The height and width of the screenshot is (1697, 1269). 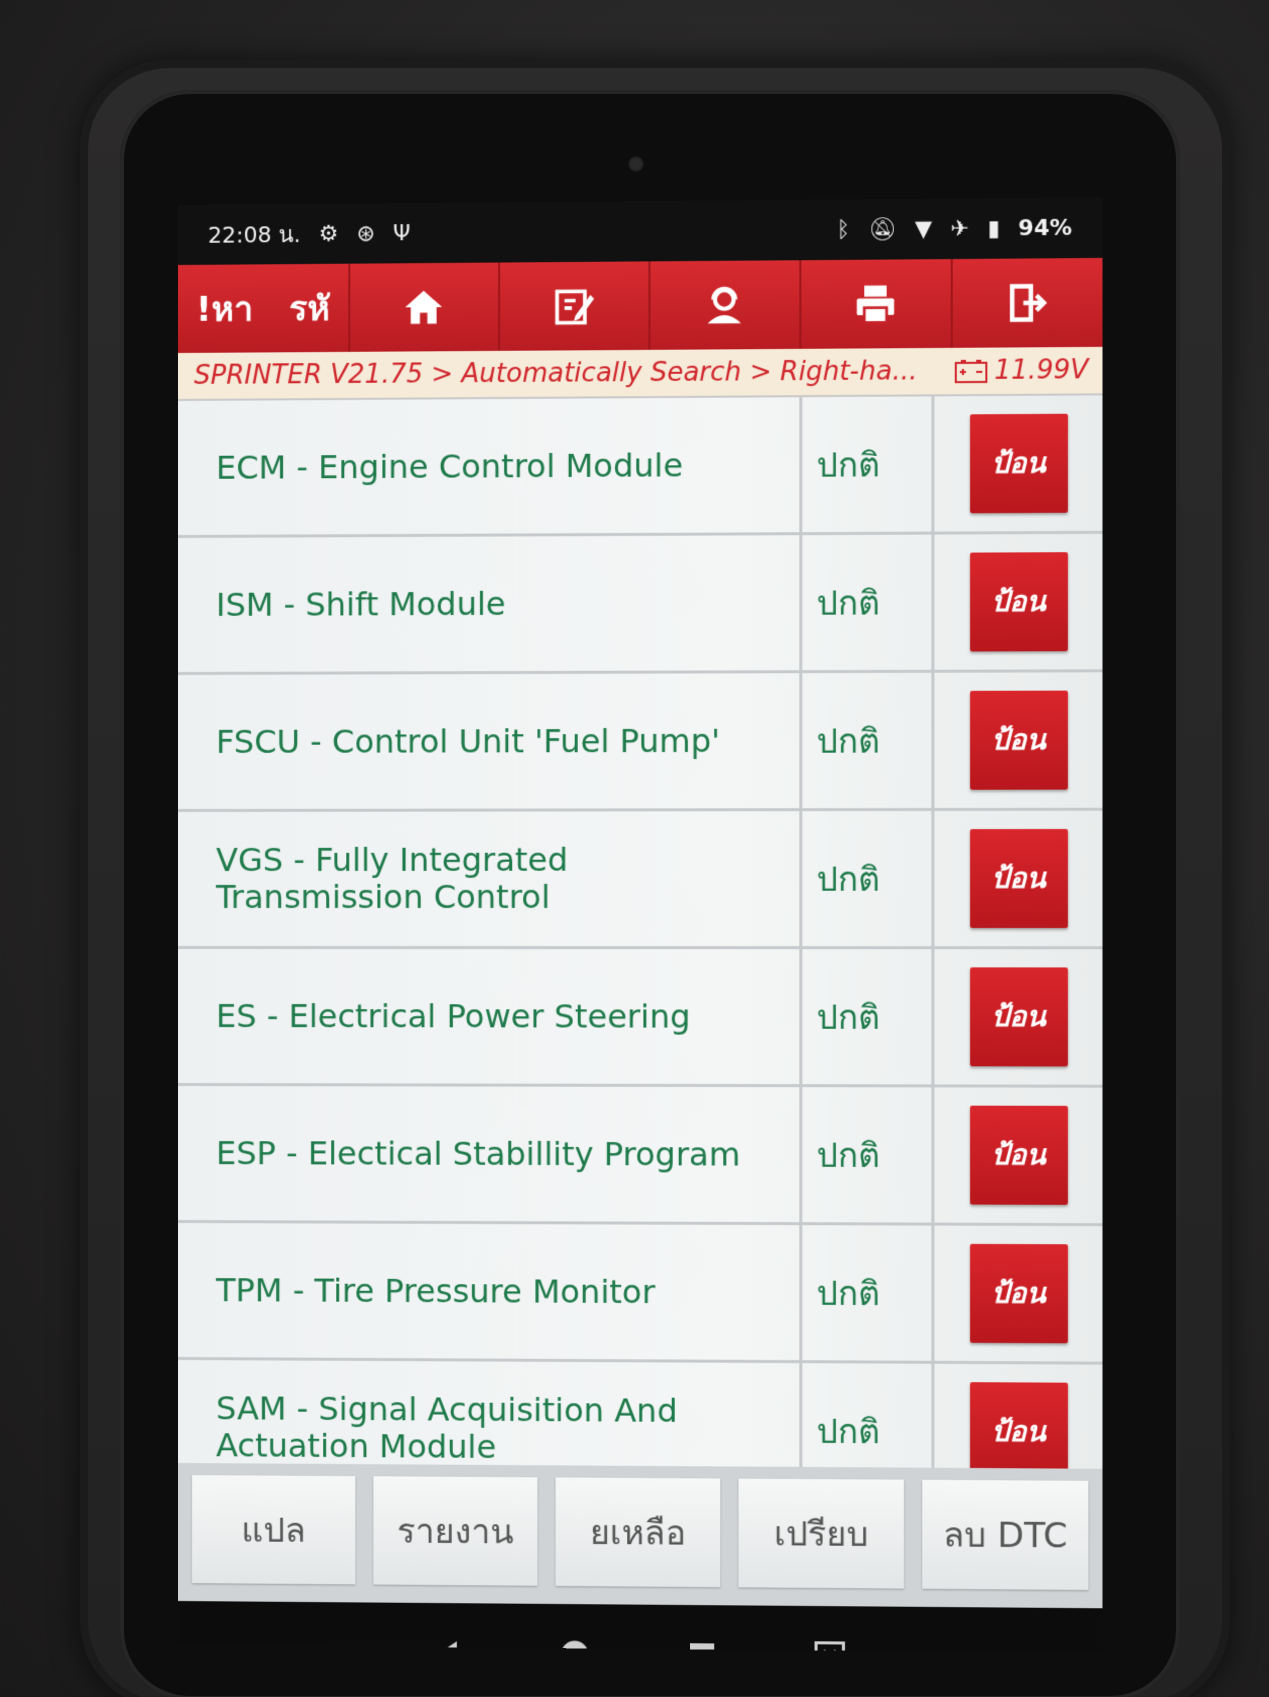 What do you see at coordinates (254, 235) in the screenshot?
I see `status-time: 22:08 น.` at bounding box center [254, 235].